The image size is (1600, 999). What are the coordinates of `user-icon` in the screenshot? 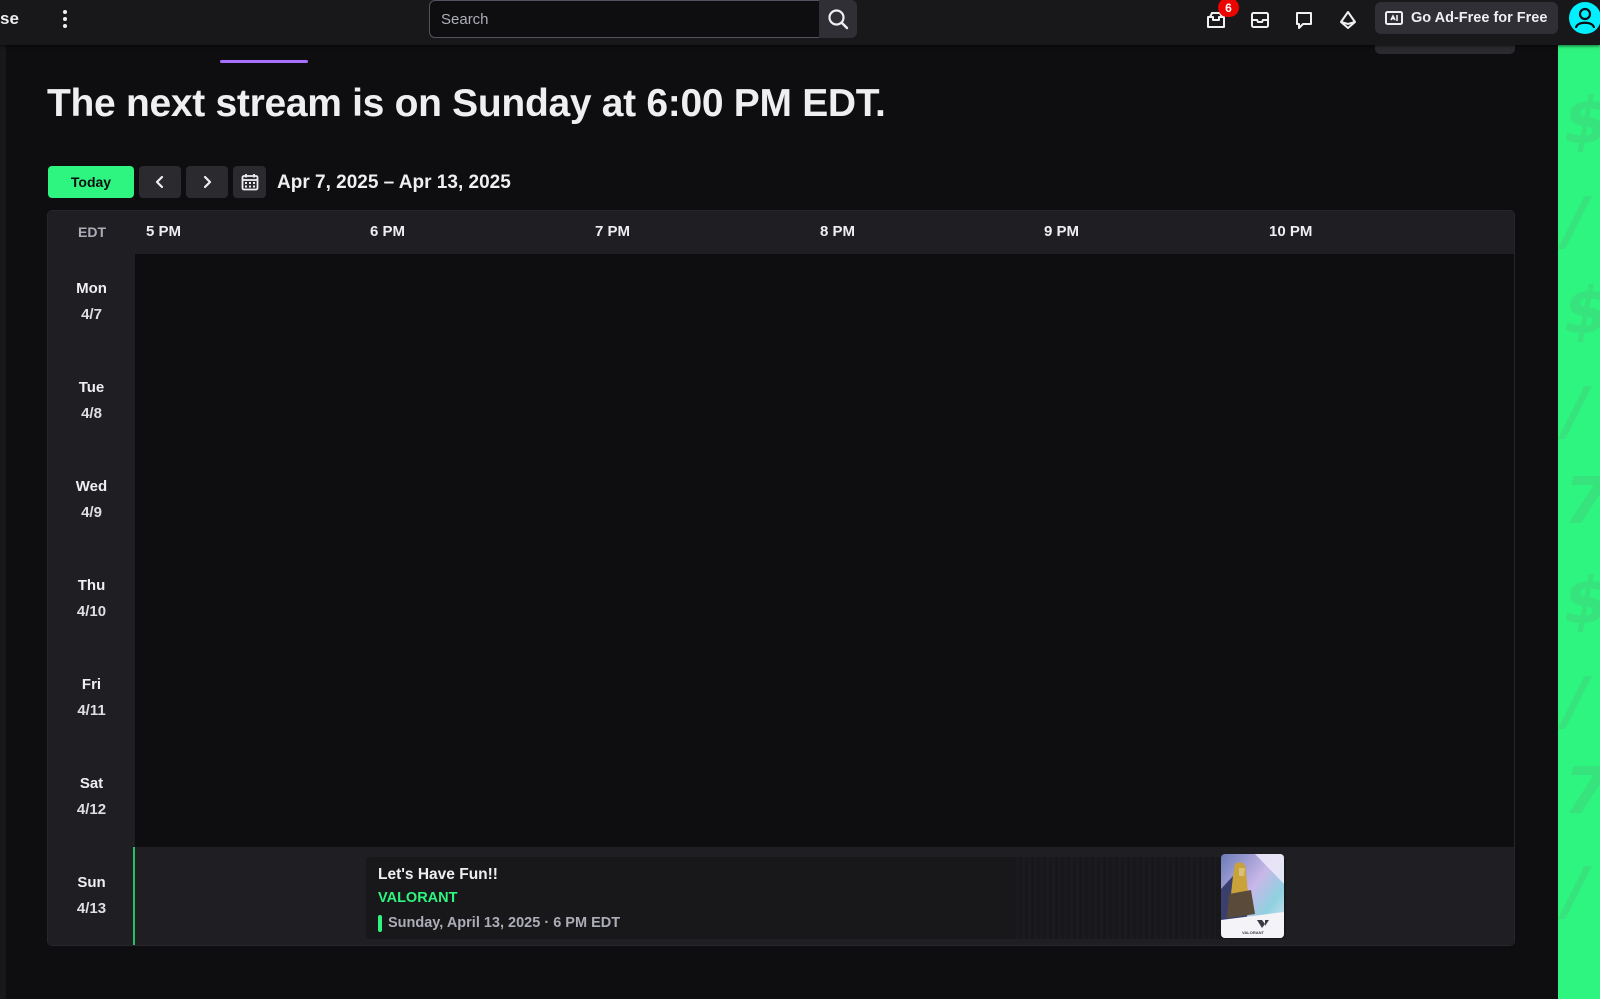 It's located at (1585, 18).